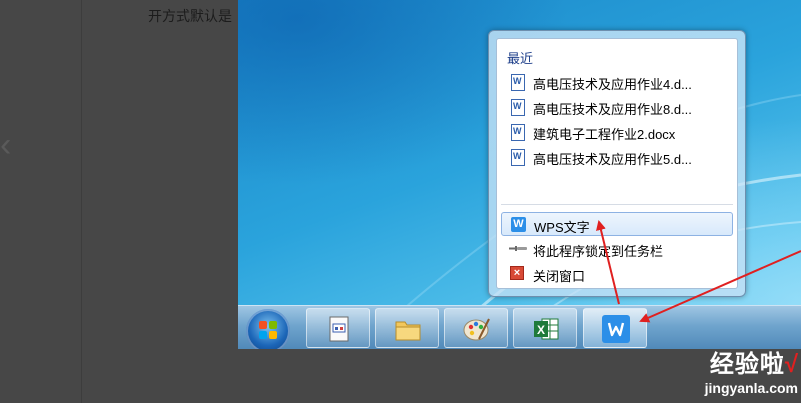 This screenshot has height=403, width=801. I want to click on svg-text: X, so click(541, 330).